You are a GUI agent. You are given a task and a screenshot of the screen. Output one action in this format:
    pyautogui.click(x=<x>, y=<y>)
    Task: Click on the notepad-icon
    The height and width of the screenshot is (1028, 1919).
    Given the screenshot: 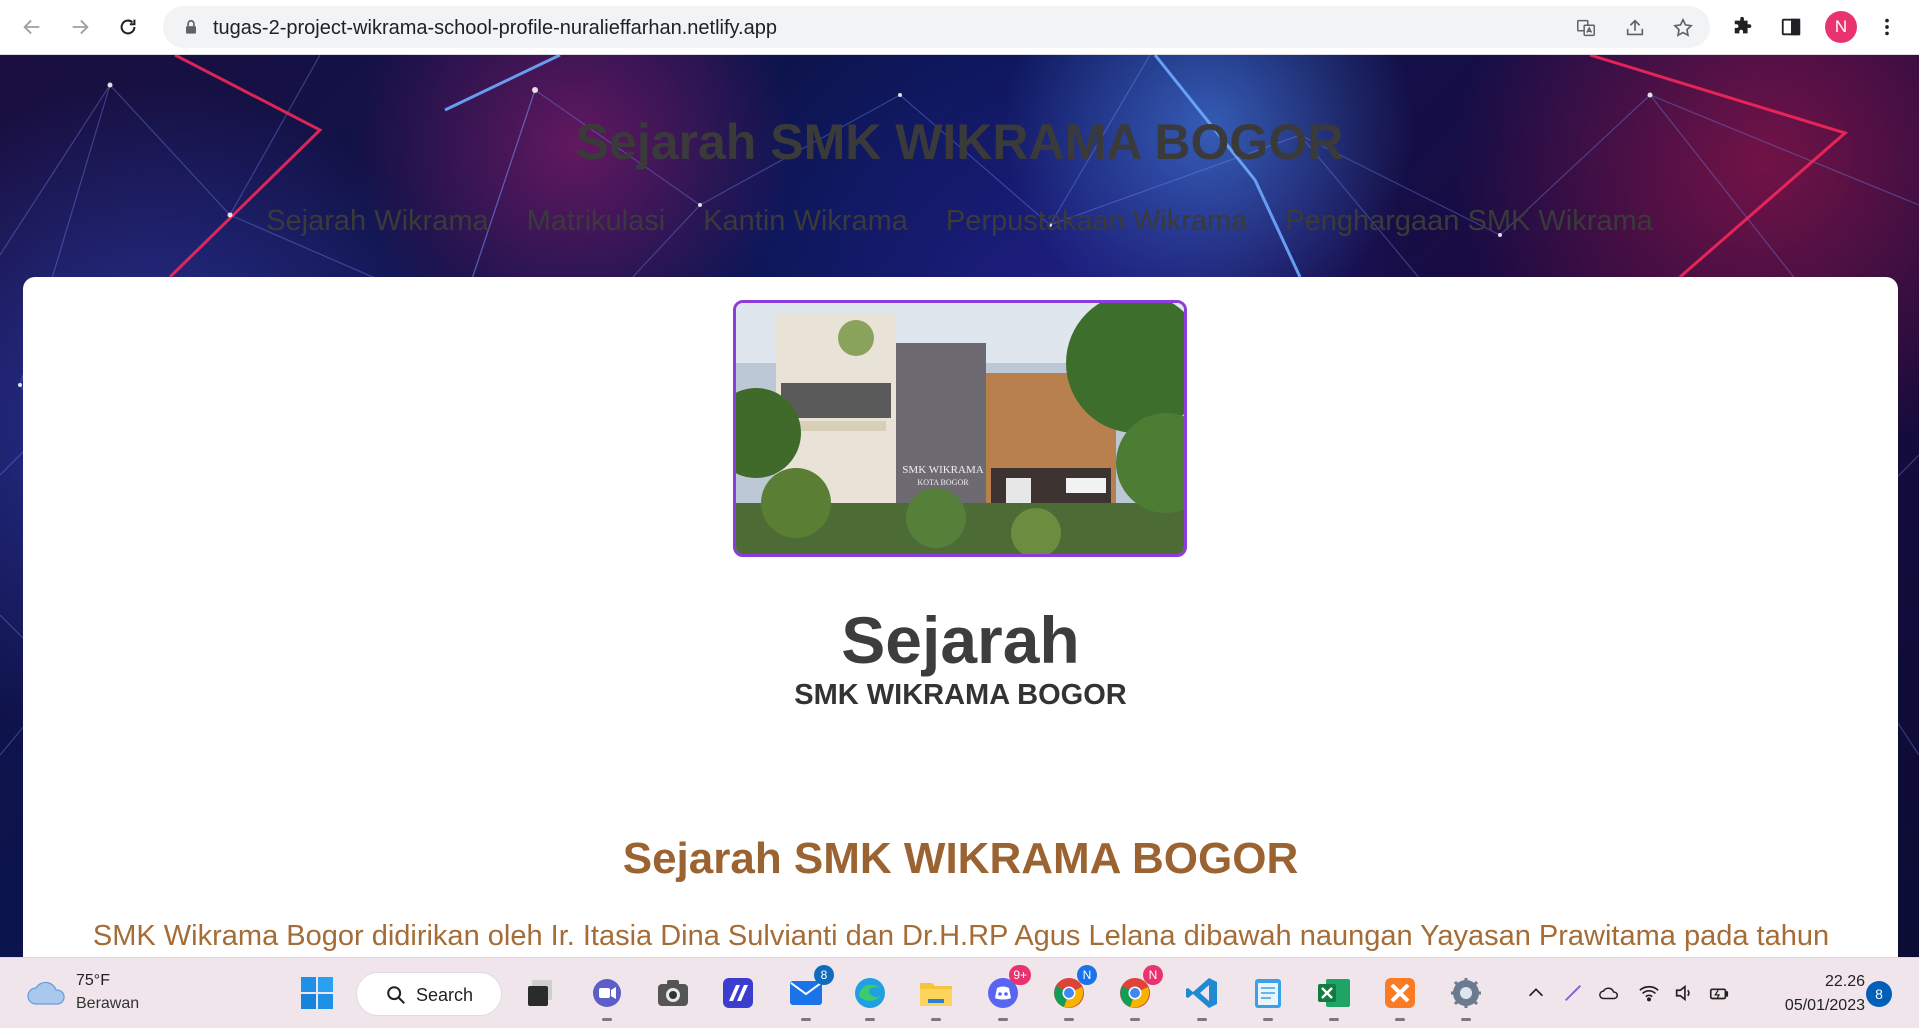 What is the action you would take?
    pyautogui.click(x=1268, y=996)
    